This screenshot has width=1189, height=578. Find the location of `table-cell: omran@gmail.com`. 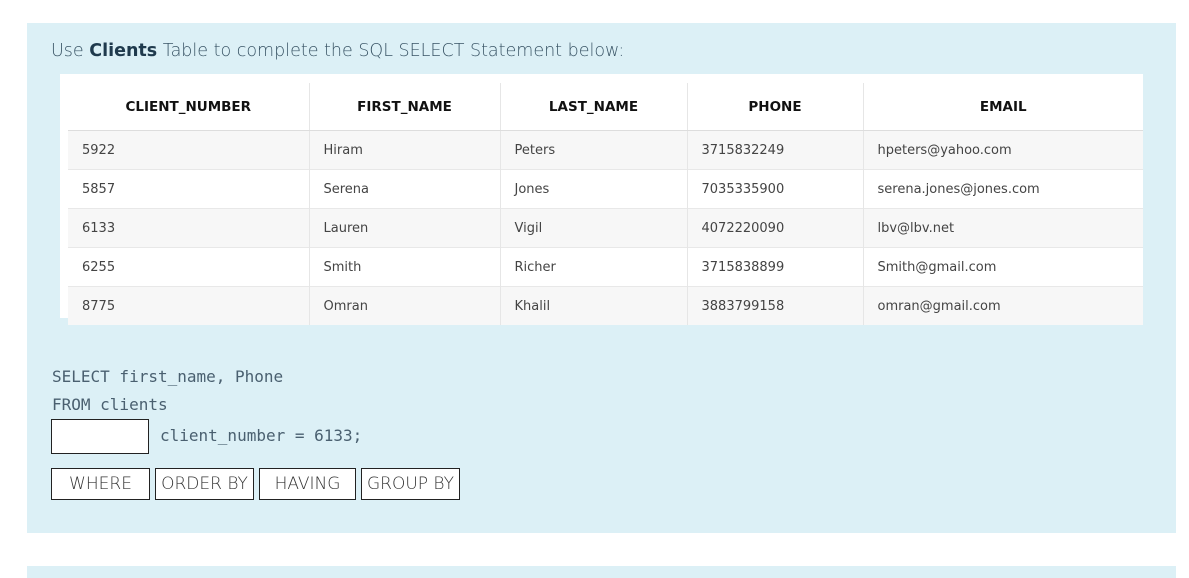

table-cell: omran@gmail.com is located at coordinates (1003, 306).